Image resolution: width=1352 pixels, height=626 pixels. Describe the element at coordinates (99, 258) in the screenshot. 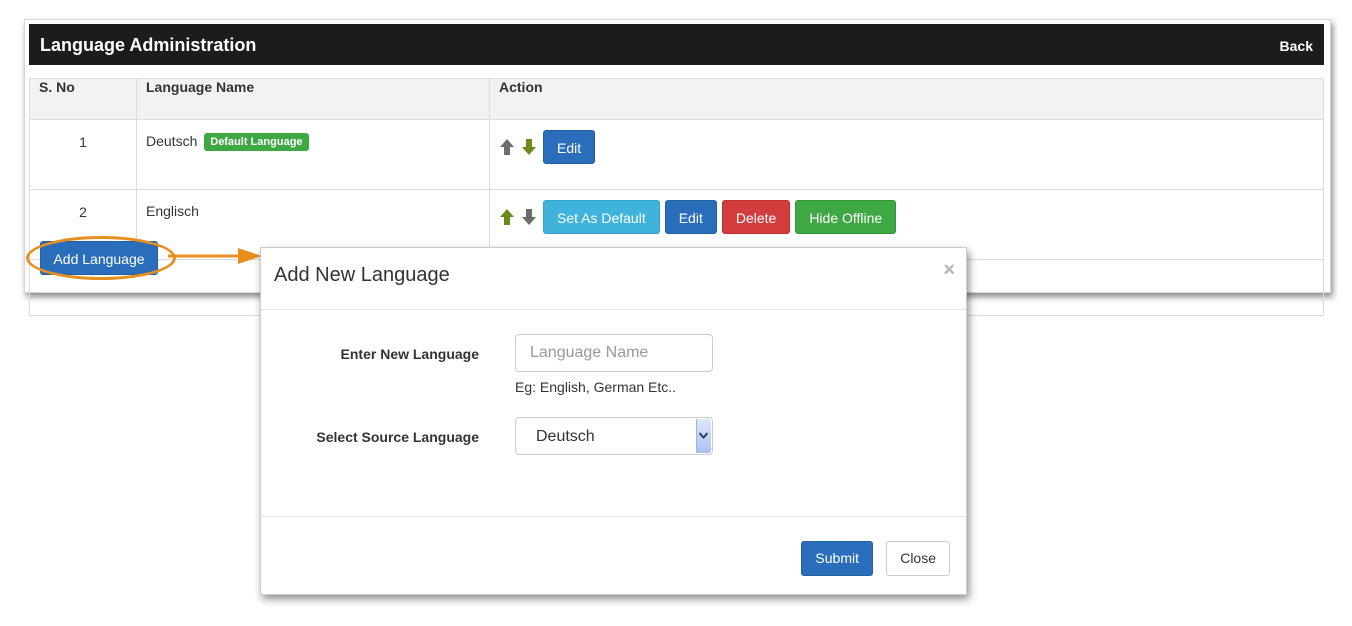

I see `add-language-button: Add Language` at that location.